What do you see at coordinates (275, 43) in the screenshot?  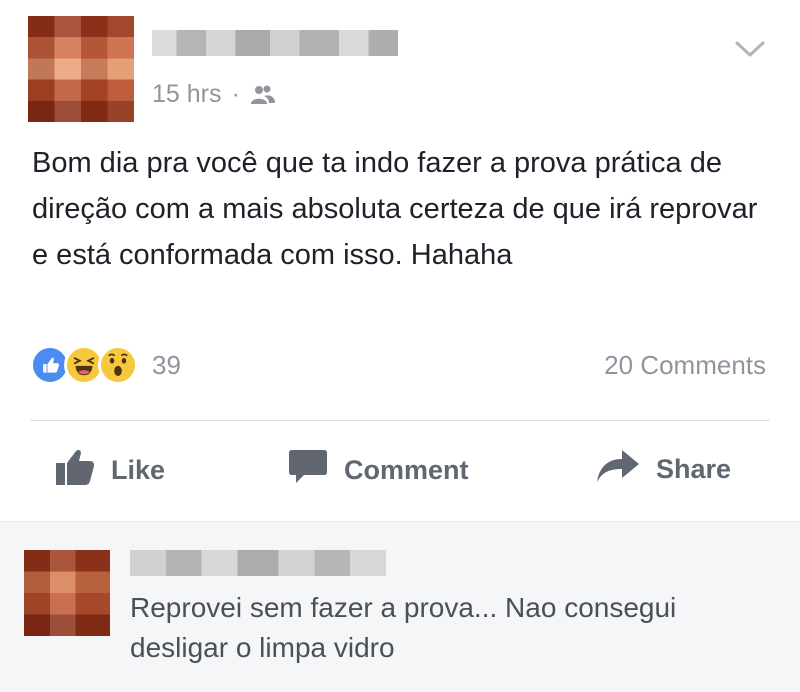 I see `author-name-blurred` at bounding box center [275, 43].